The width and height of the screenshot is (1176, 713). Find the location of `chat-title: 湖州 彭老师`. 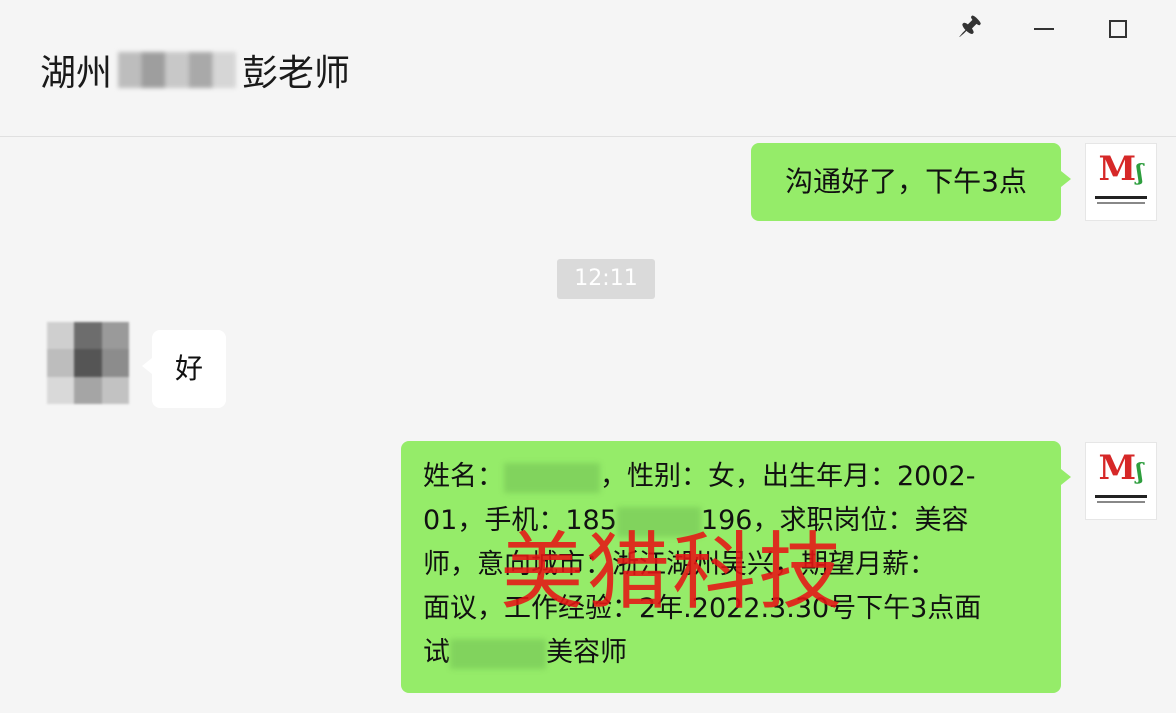

chat-title: 湖州 彭老师 is located at coordinates (195, 70).